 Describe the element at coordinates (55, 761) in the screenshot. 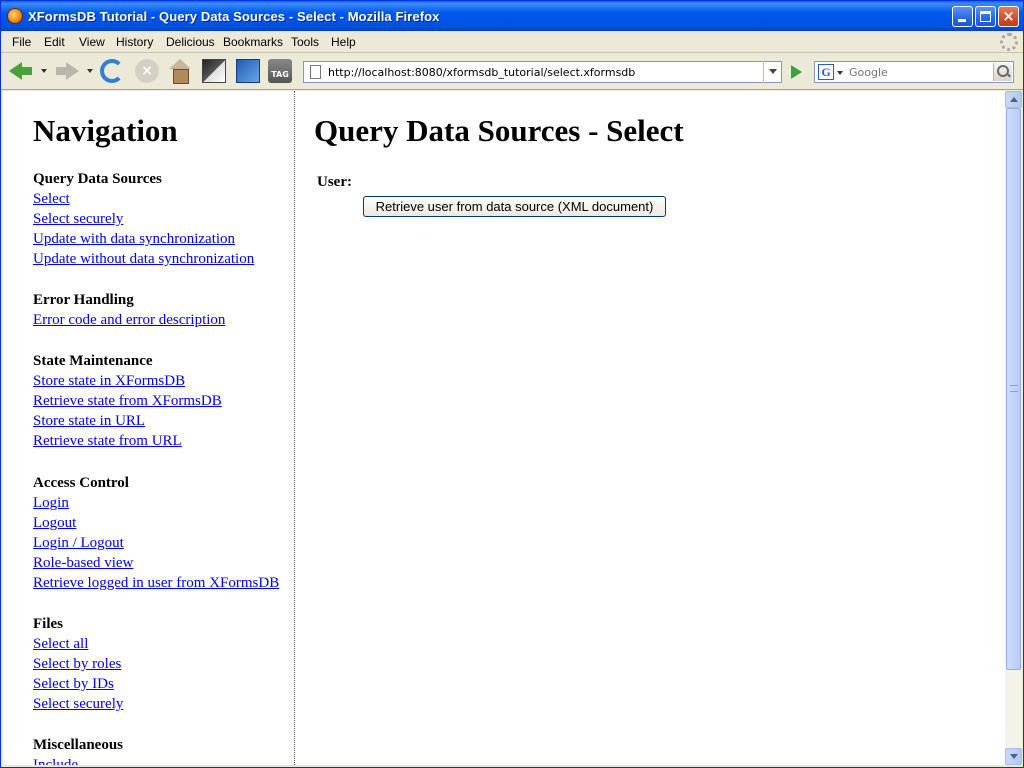

I see `nav-link-include: Include` at that location.